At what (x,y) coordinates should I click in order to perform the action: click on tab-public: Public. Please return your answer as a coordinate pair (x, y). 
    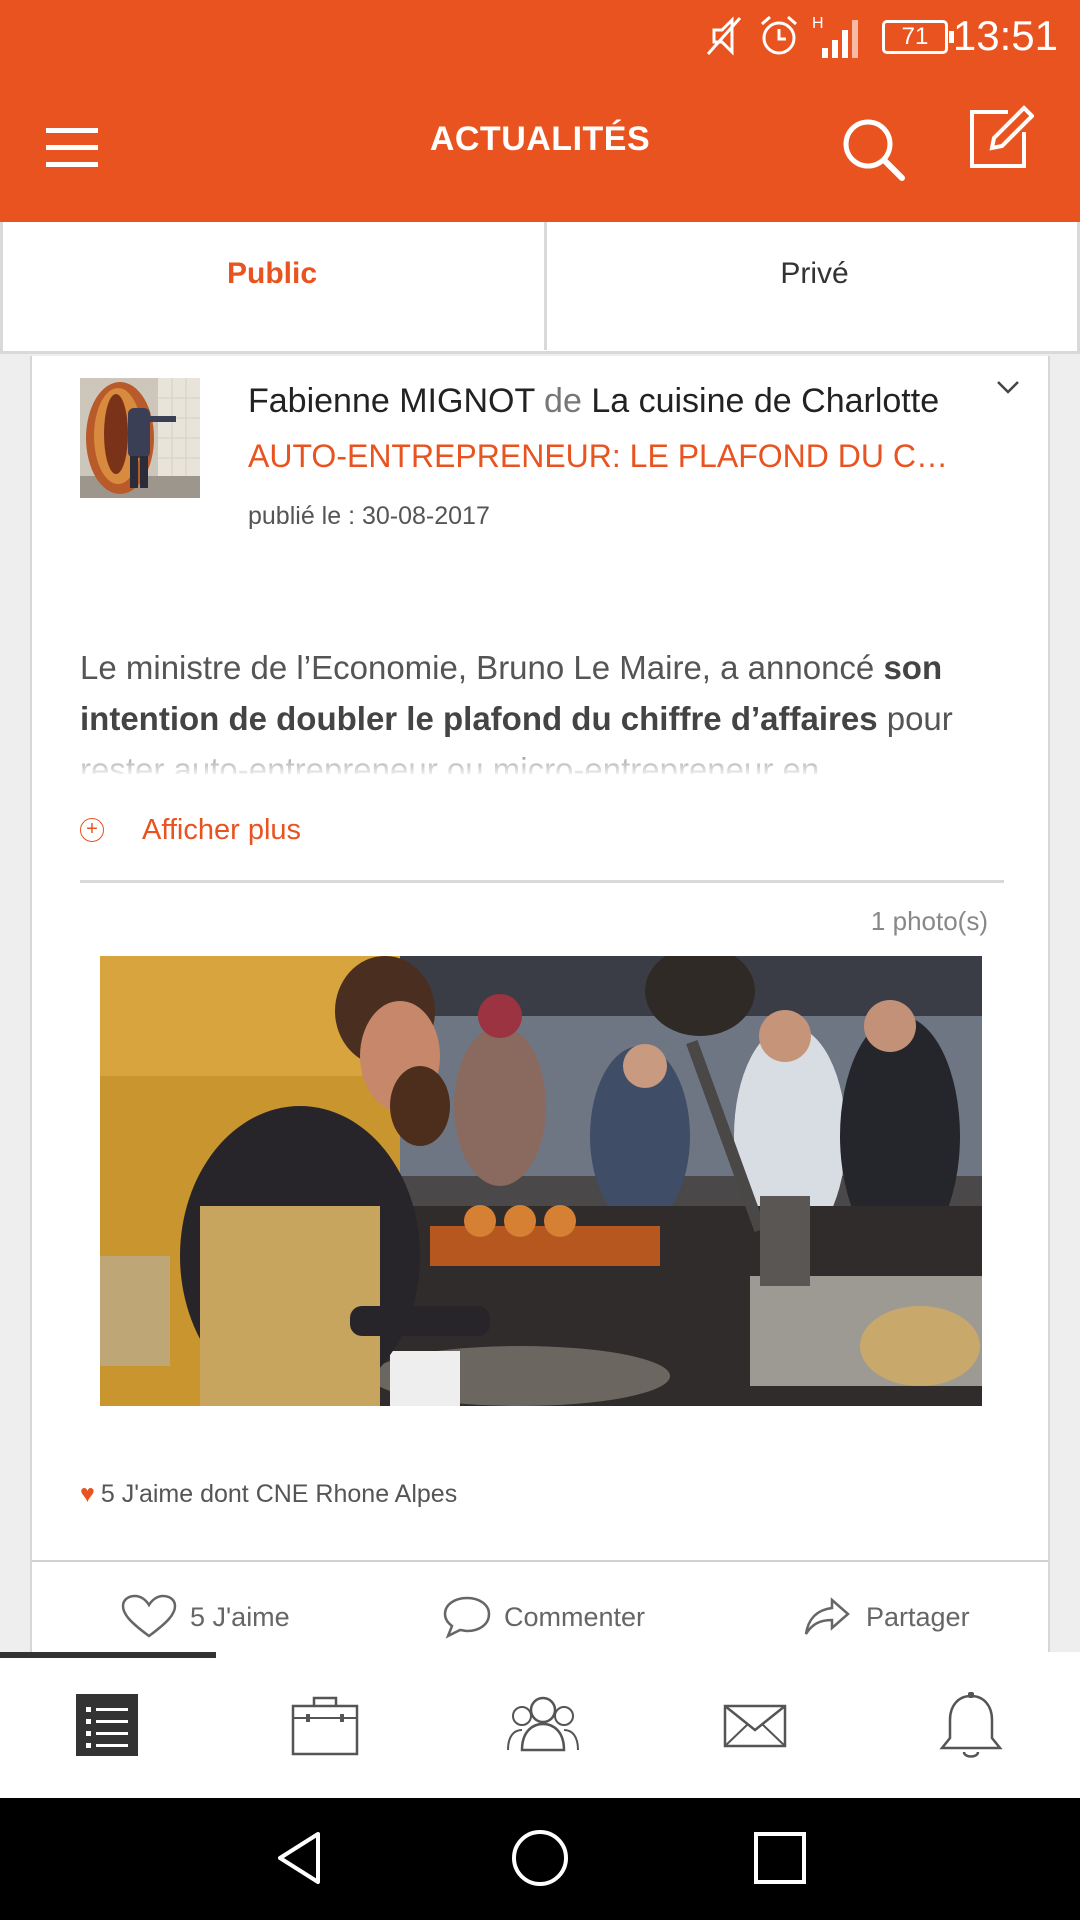
    Looking at the image, I should click on (272, 286).